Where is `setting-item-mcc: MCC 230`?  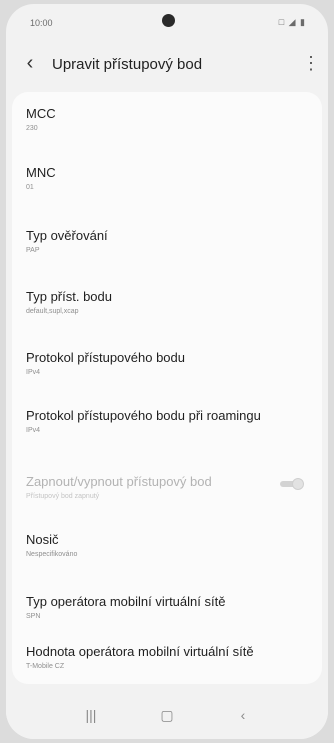
setting-item-mcc: MCC 230 is located at coordinates (171, 119).